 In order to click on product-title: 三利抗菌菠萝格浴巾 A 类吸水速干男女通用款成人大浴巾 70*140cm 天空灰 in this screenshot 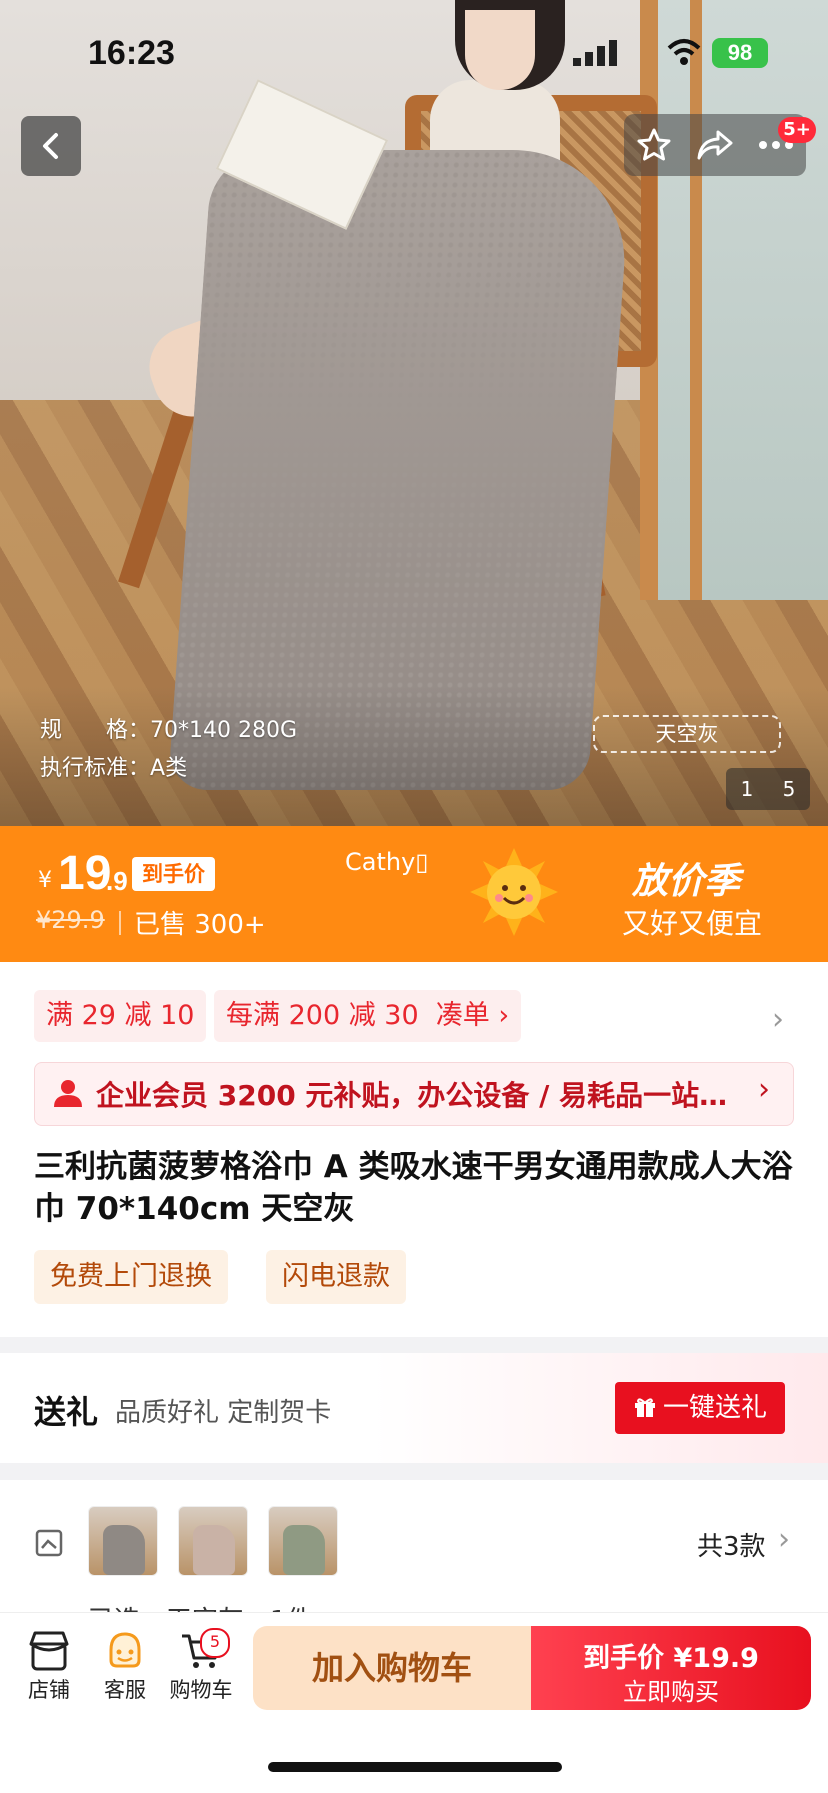, I will do `click(413, 1188)`.